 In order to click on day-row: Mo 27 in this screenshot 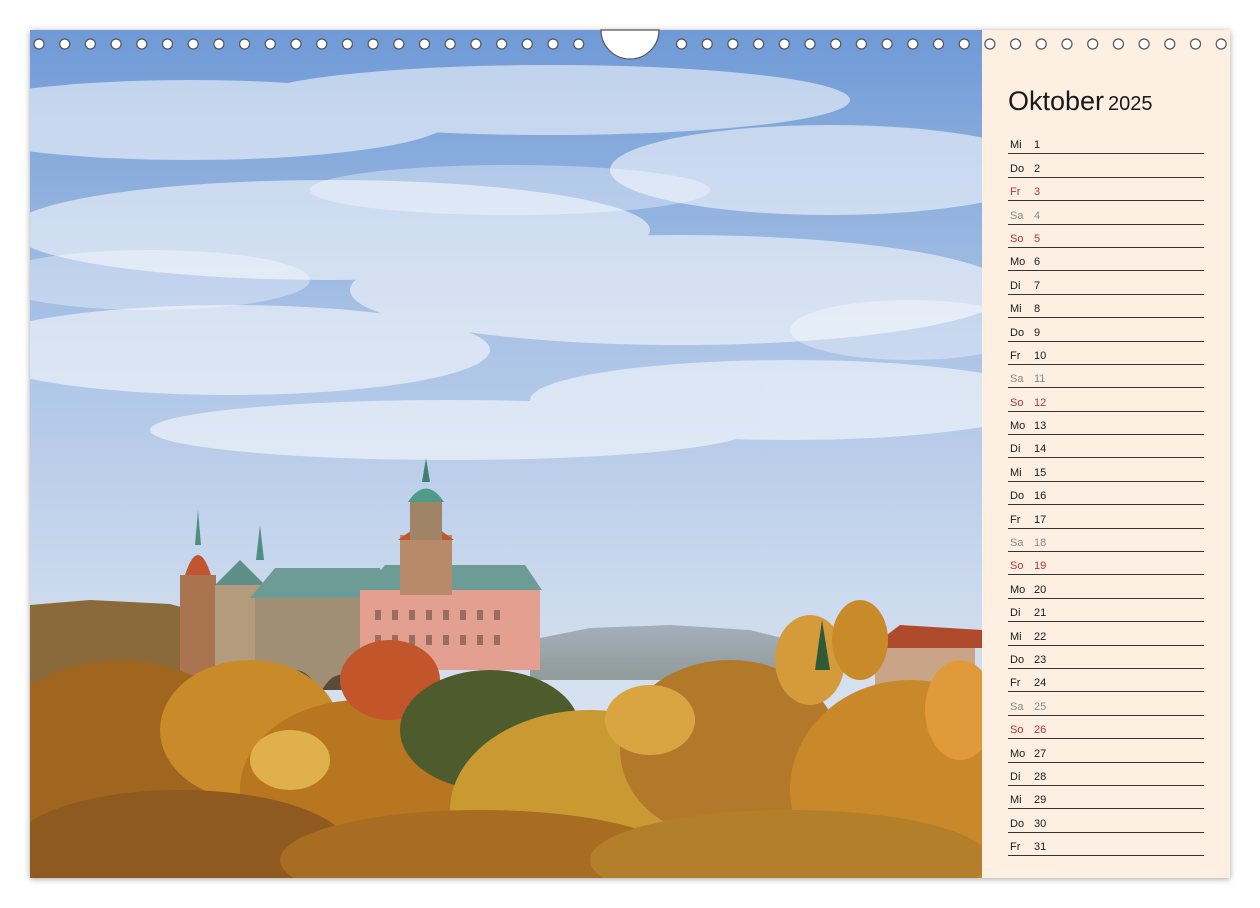, I will do `click(1106, 751)`.